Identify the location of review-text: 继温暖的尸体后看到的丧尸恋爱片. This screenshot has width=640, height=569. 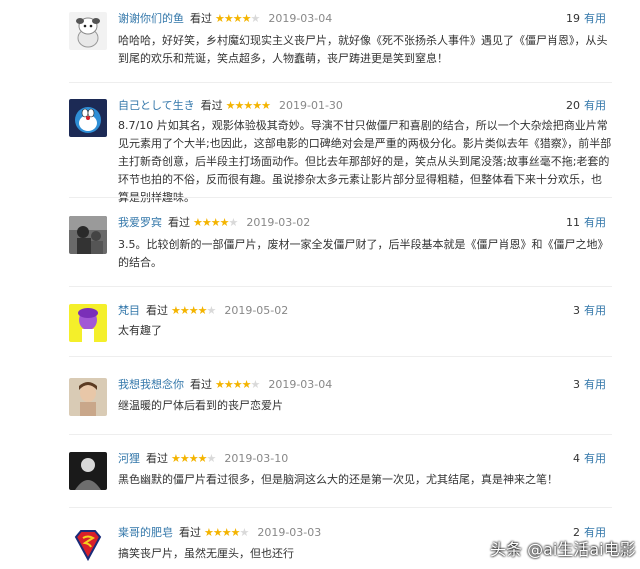
(200, 405).